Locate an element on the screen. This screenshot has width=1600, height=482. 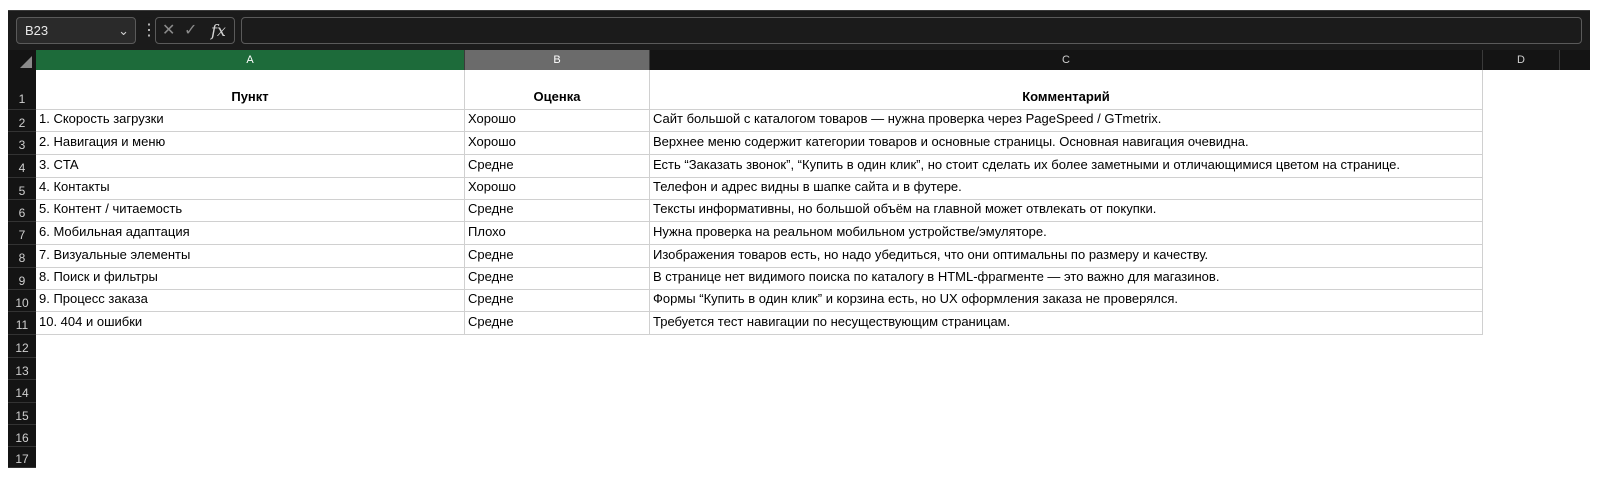
row-headers: 1 2 3 4 5 6 7 8 9 10 11 12 13 14 15 16 17 is located at coordinates (22, 269).